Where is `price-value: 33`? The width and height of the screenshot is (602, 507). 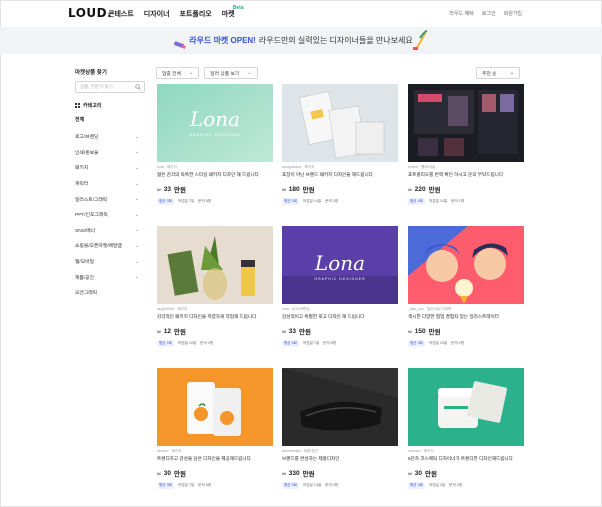
price-value: 33 is located at coordinates (292, 331).